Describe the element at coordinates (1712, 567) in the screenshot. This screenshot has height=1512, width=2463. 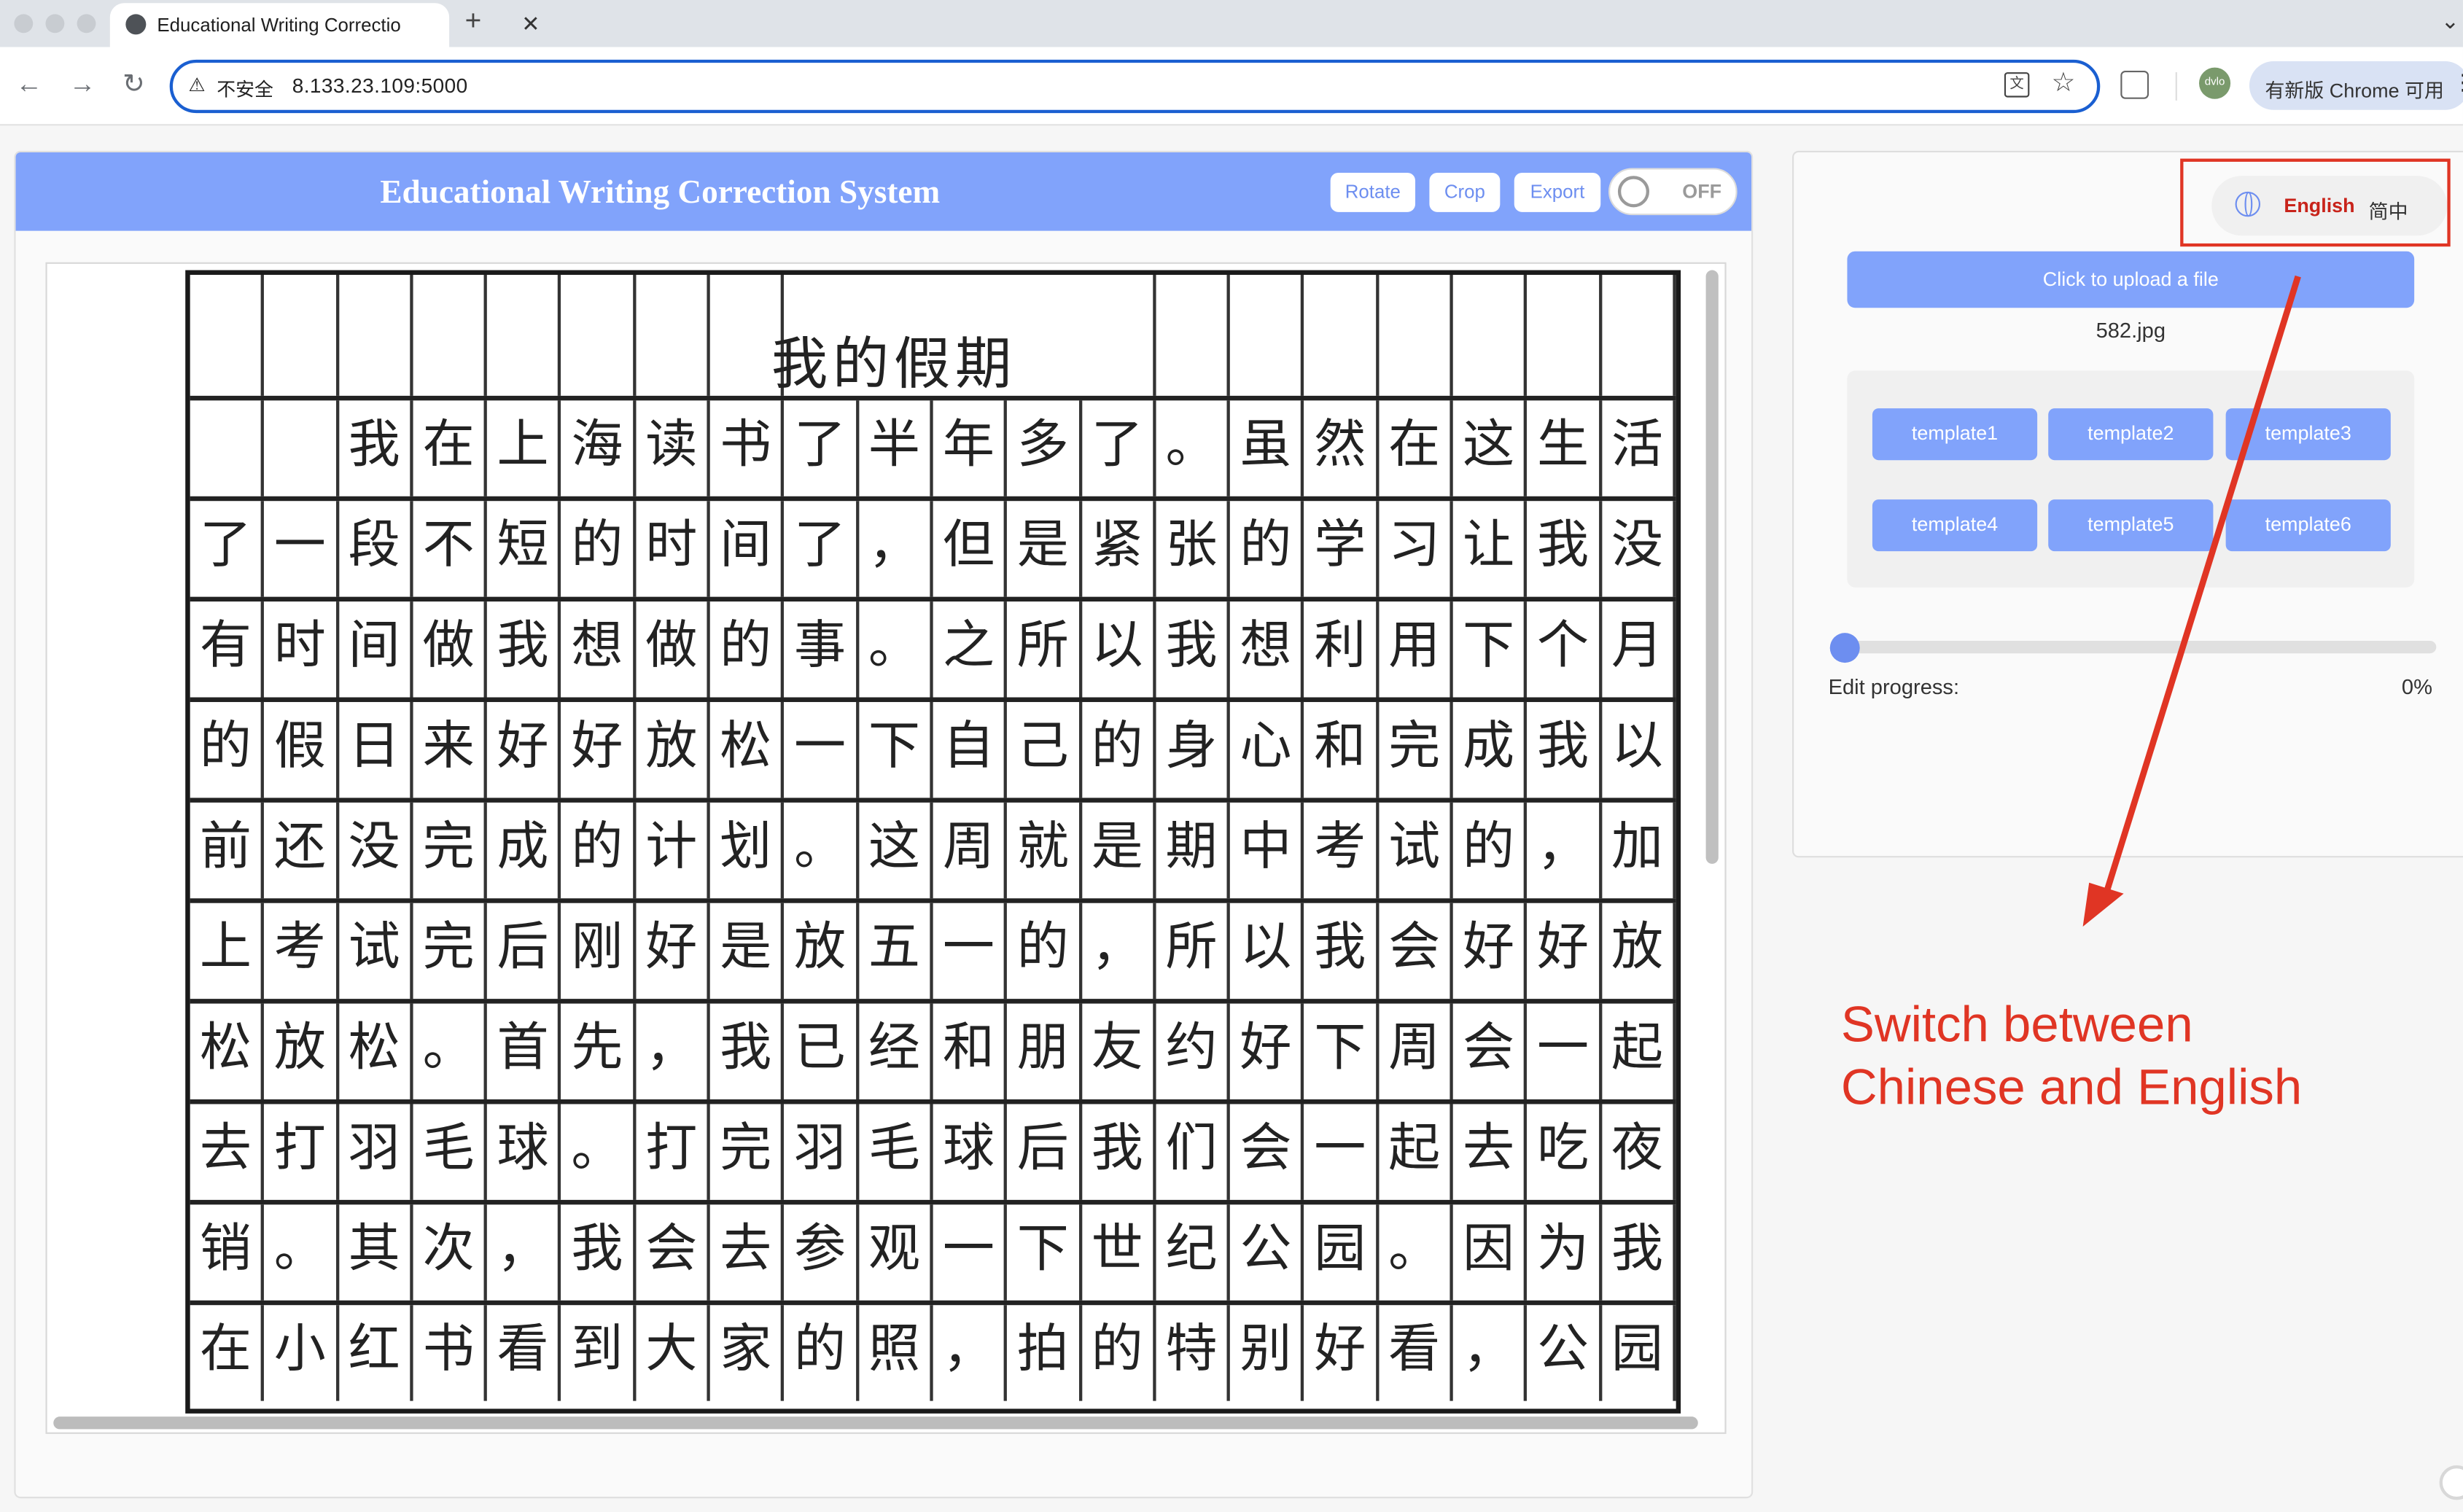
I see `vertical-scrollbar` at that location.